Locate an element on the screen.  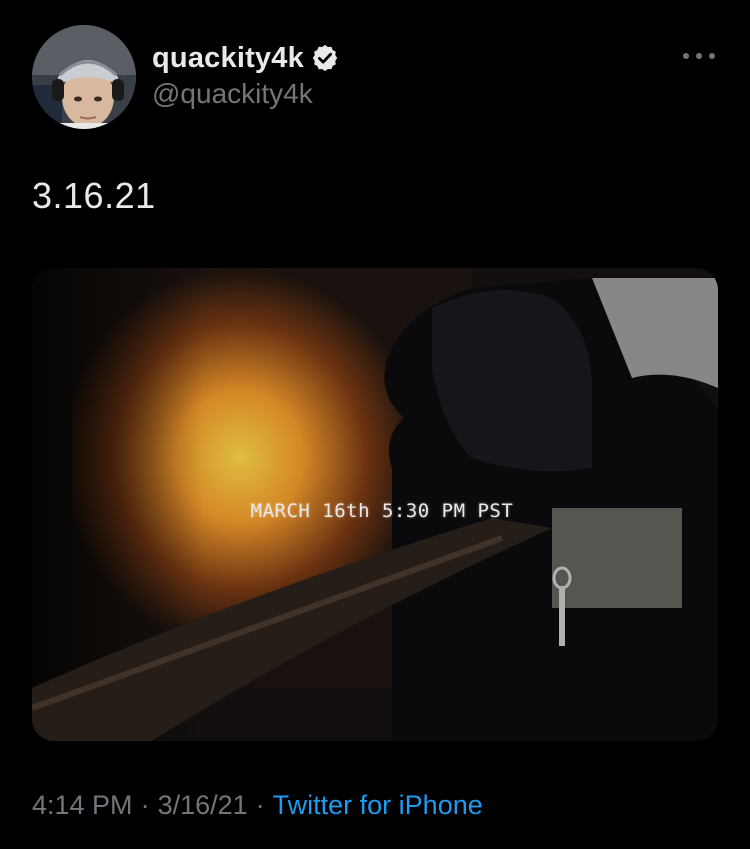
handle: @quackity4k is located at coordinates (246, 94).